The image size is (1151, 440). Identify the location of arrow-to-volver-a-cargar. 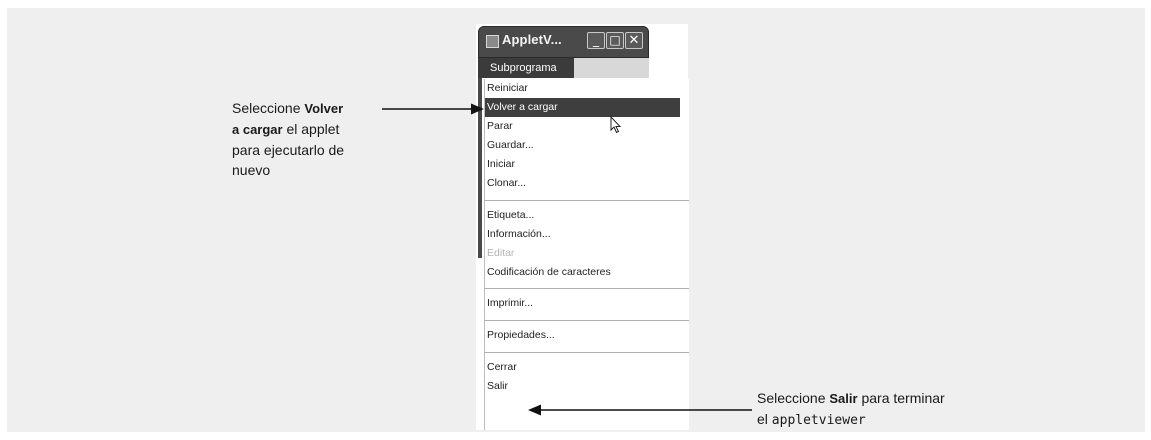
(433, 109).